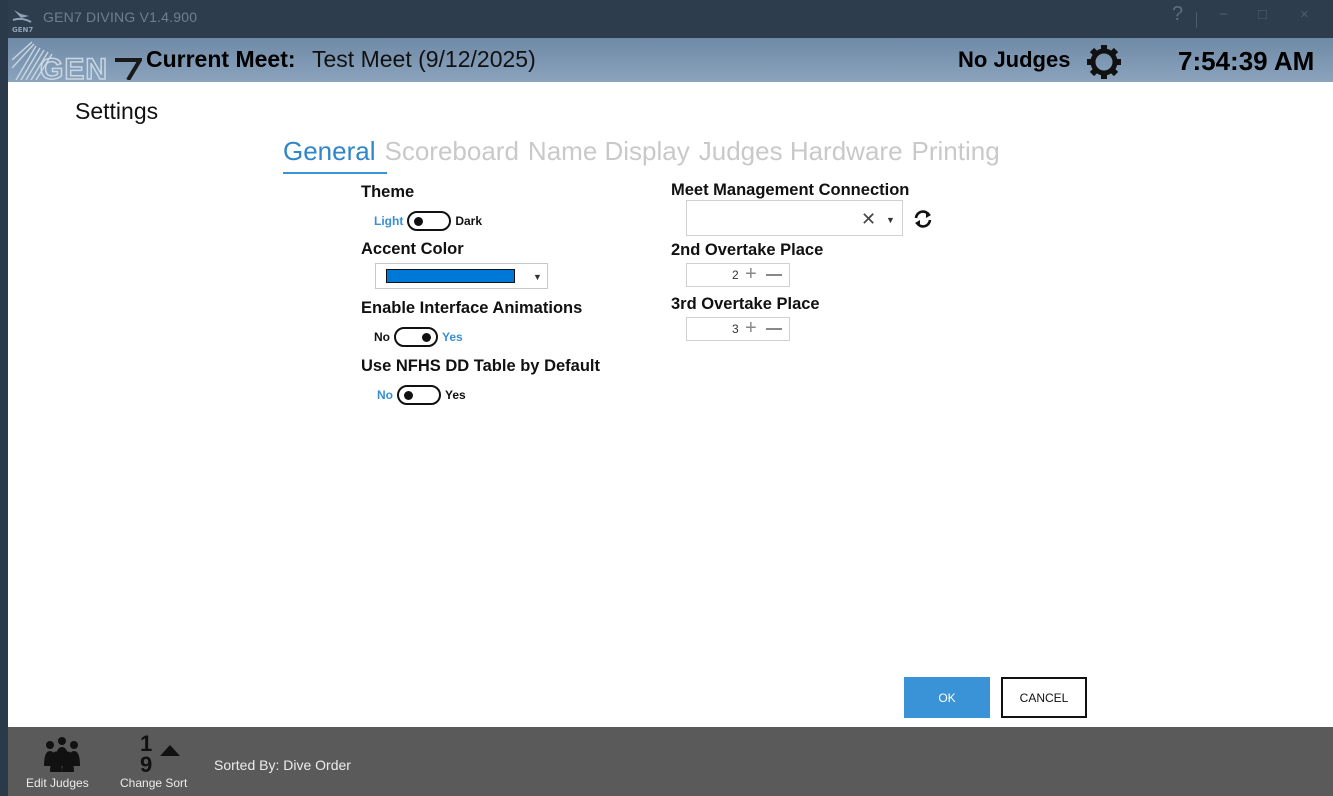  What do you see at coordinates (146, 764) in the screenshot?
I see `sort-bottom-digit: 9` at bounding box center [146, 764].